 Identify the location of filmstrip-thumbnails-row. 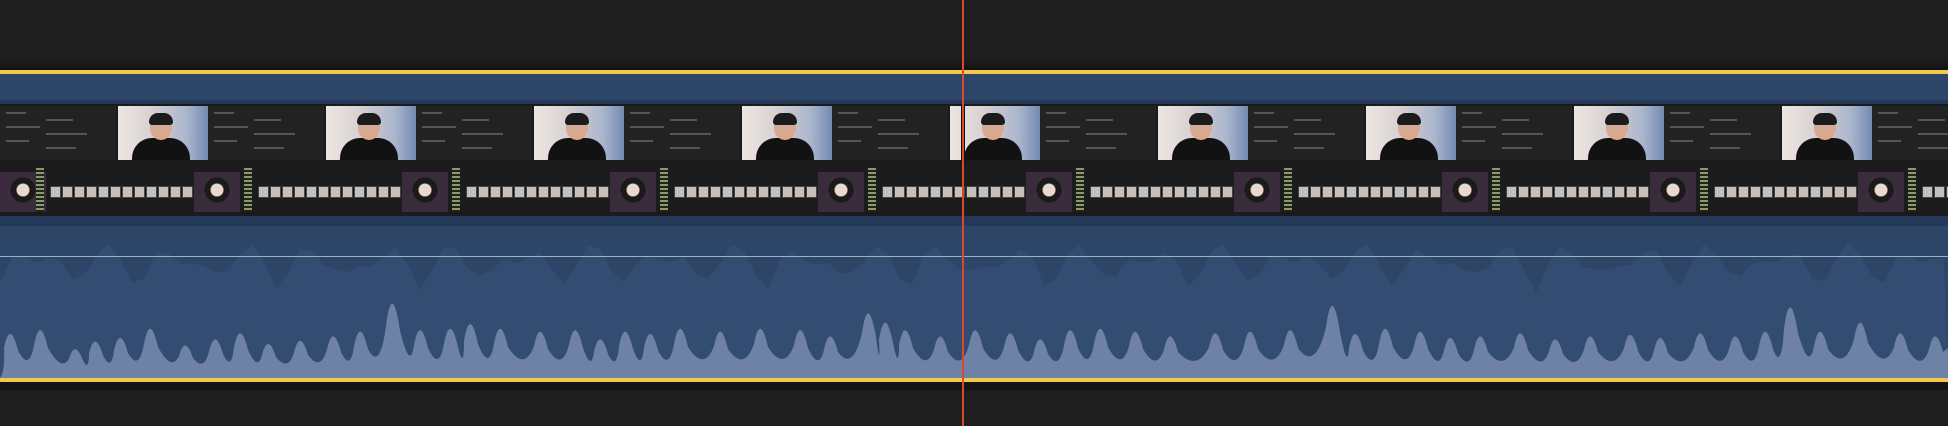
(974, 133).